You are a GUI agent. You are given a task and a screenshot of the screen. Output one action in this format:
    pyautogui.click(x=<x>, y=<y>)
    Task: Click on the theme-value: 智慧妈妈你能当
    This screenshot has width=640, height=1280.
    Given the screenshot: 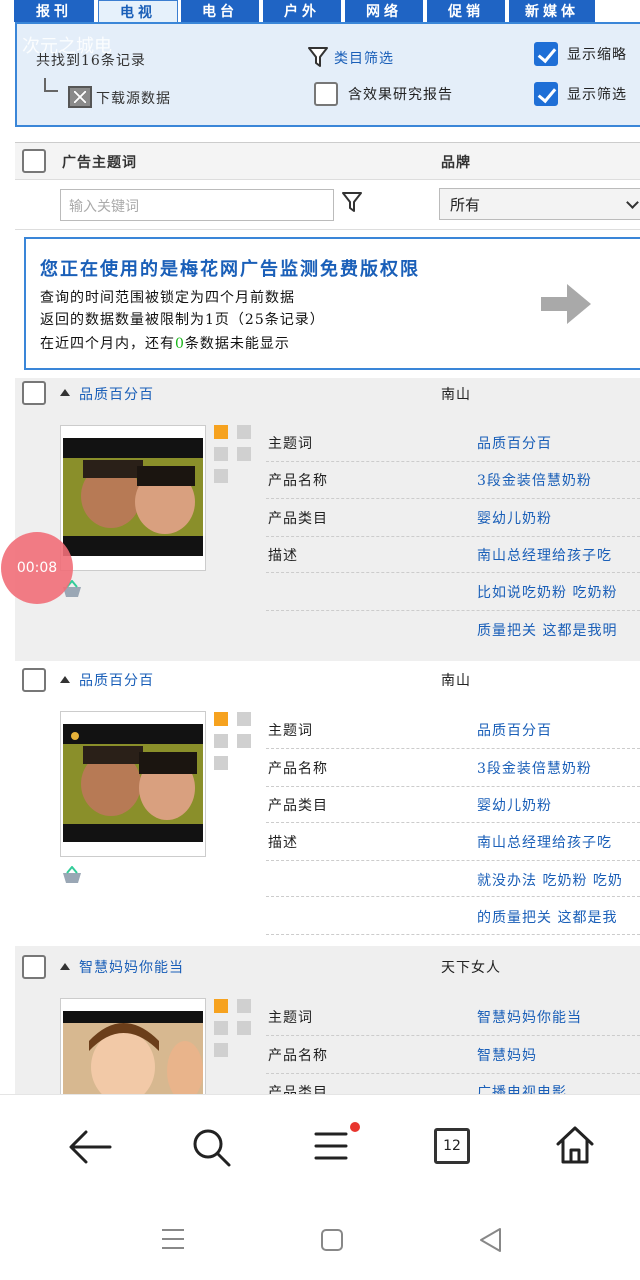 What is the action you would take?
    pyautogui.click(x=529, y=1017)
    